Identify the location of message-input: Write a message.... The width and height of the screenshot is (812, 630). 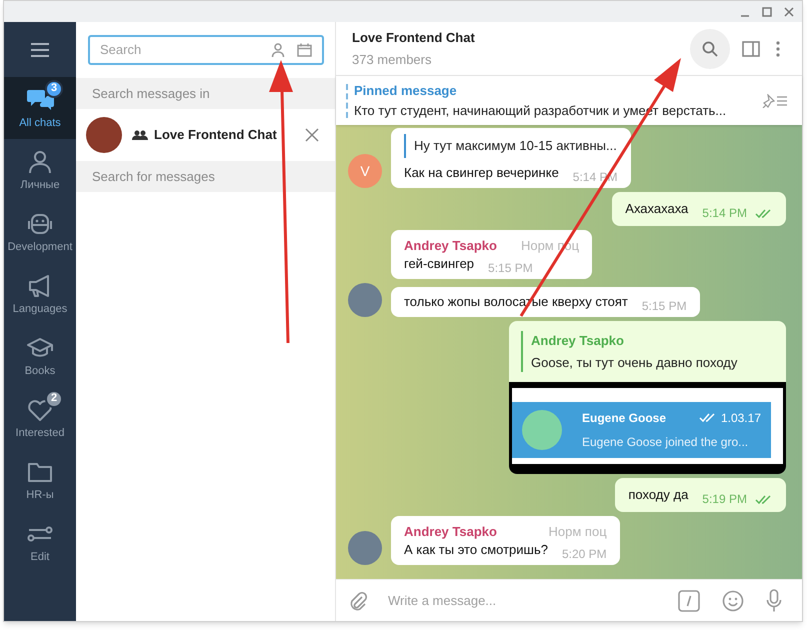
(533, 600).